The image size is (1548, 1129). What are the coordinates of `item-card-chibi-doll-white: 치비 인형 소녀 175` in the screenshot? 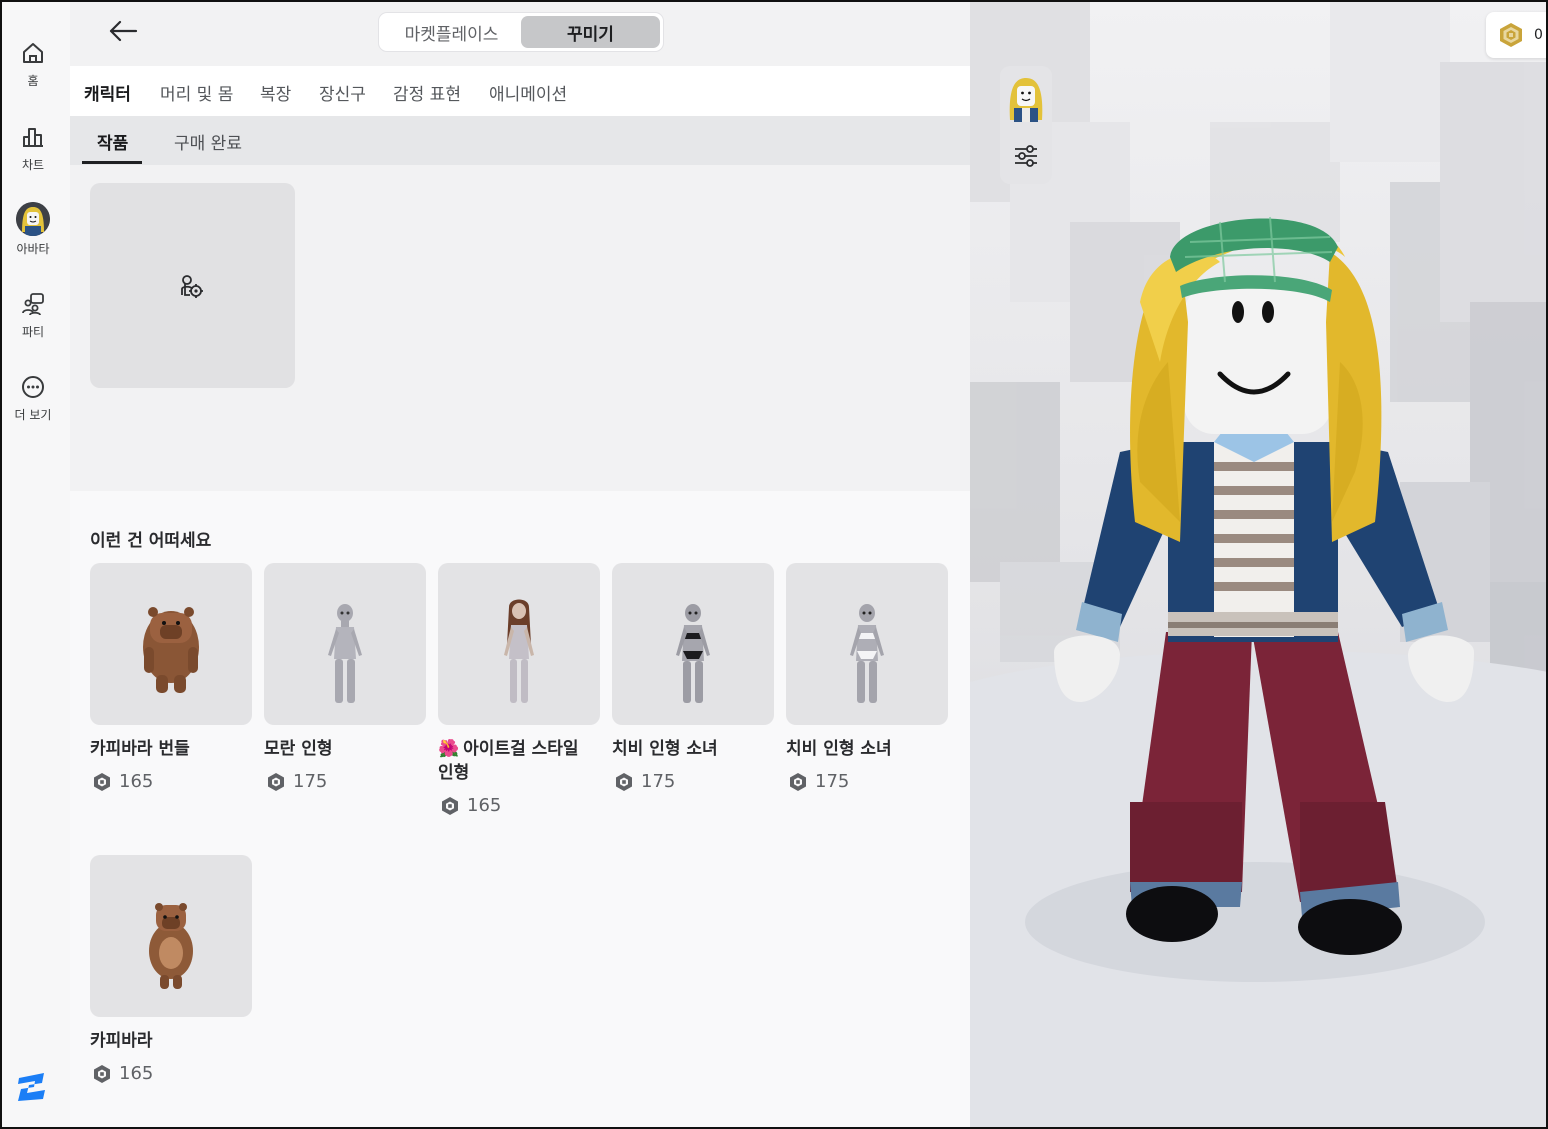 It's located at (867, 677).